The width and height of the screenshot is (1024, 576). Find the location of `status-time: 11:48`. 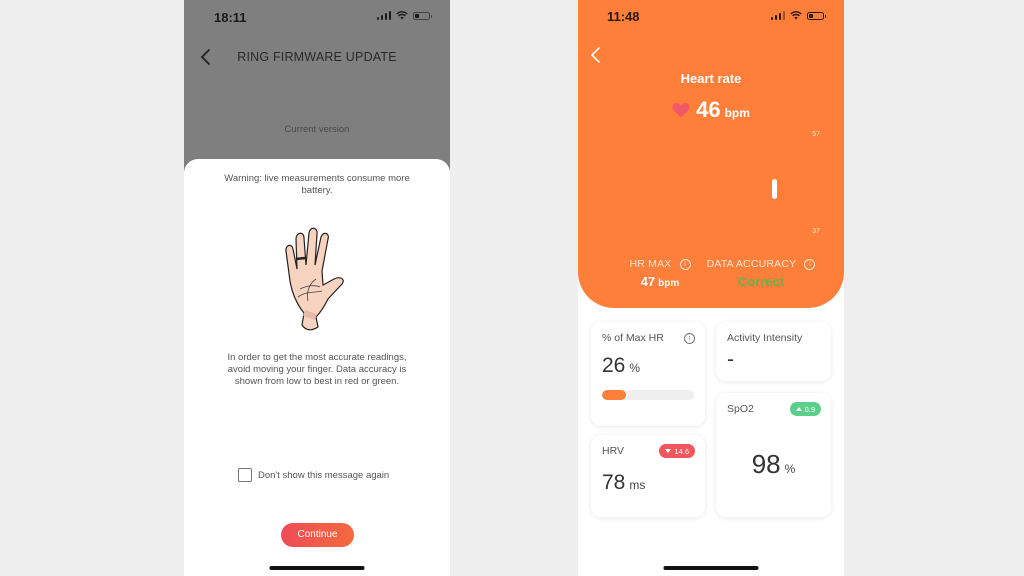

status-time: 11:48 is located at coordinates (623, 16).